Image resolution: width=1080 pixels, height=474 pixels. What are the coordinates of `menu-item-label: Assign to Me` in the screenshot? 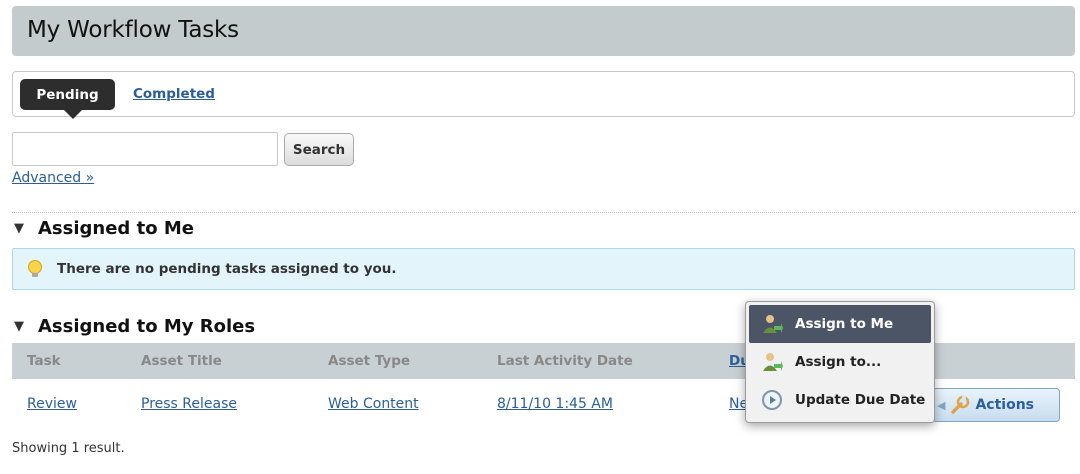 It's located at (844, 324).